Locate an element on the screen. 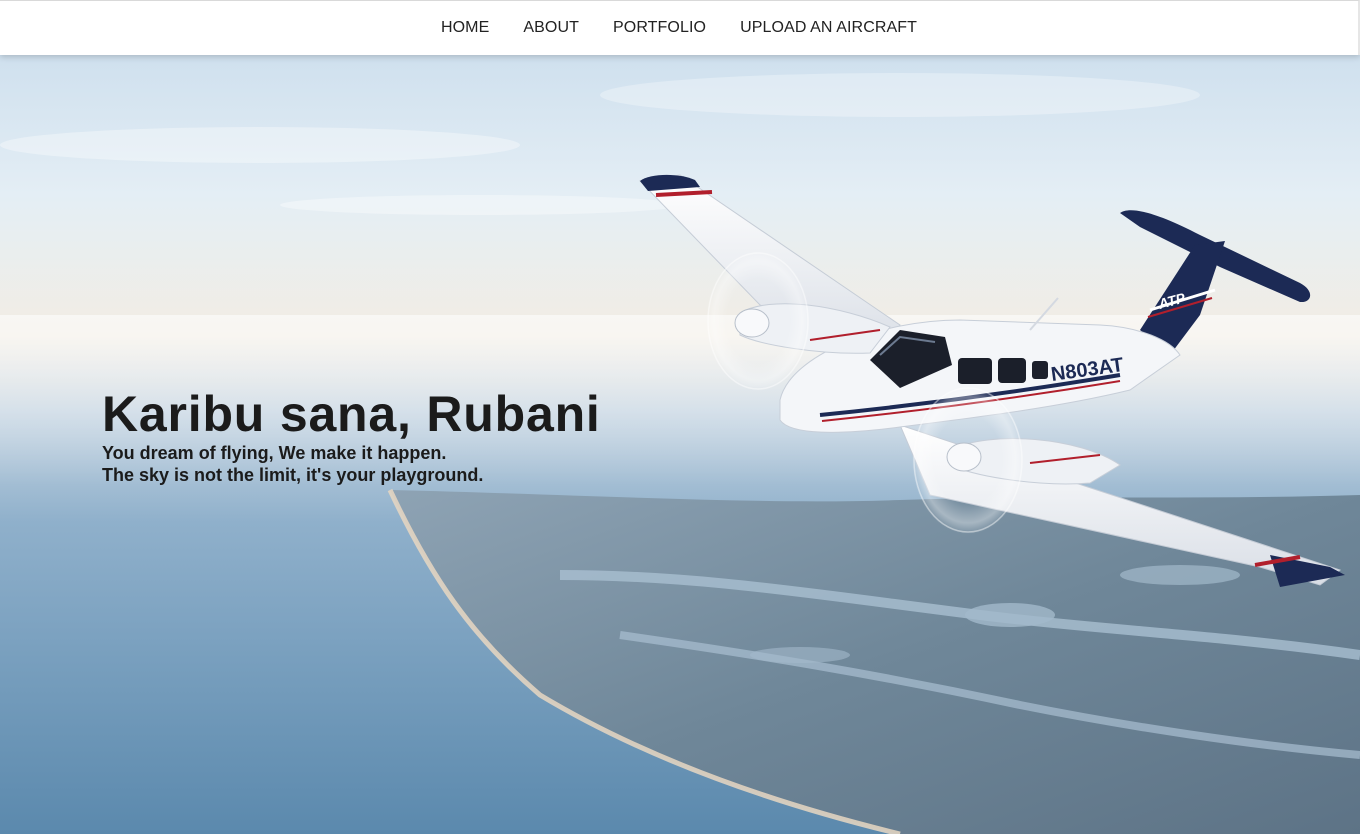 The height and width of the screenshot is (834, 1360). nav-item-portfolio: PORTFOLIO is located at coordinates (659, 28).